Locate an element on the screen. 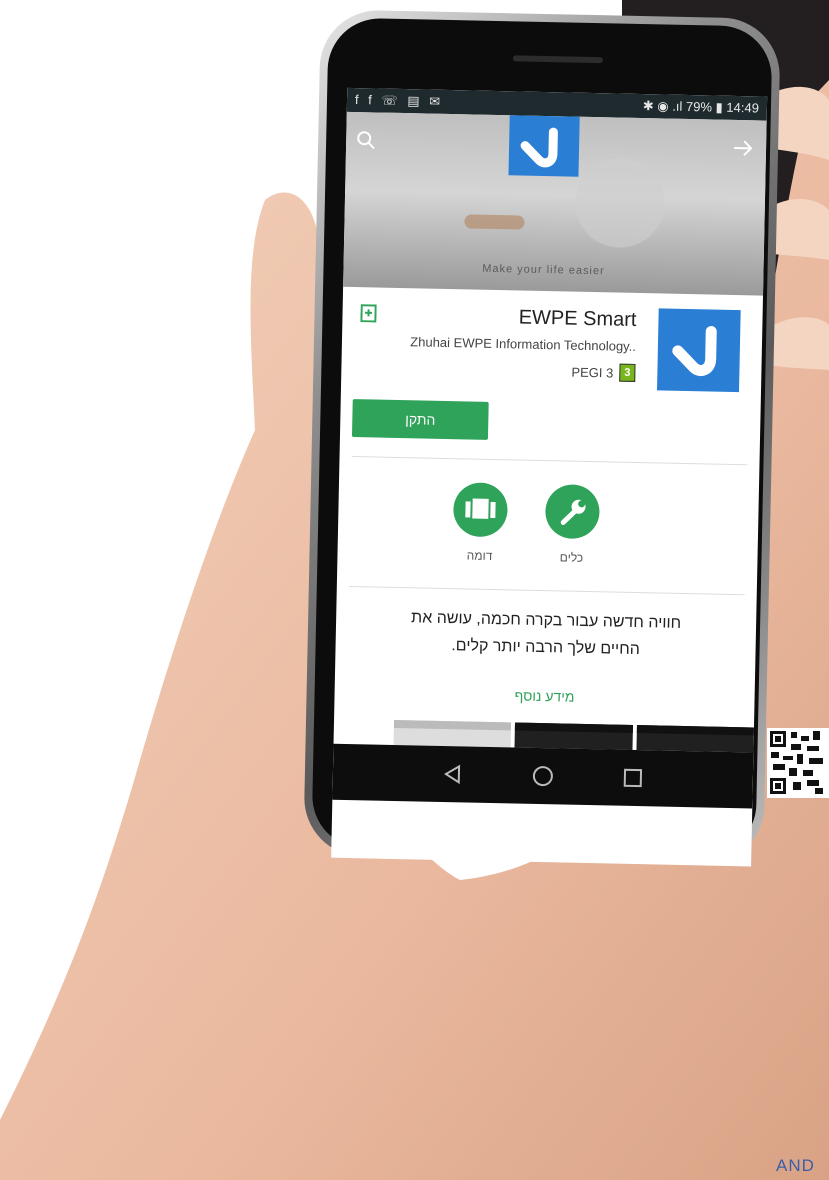 The image size is (829, 1180). cards-icon is located at coordinates (480, 510).